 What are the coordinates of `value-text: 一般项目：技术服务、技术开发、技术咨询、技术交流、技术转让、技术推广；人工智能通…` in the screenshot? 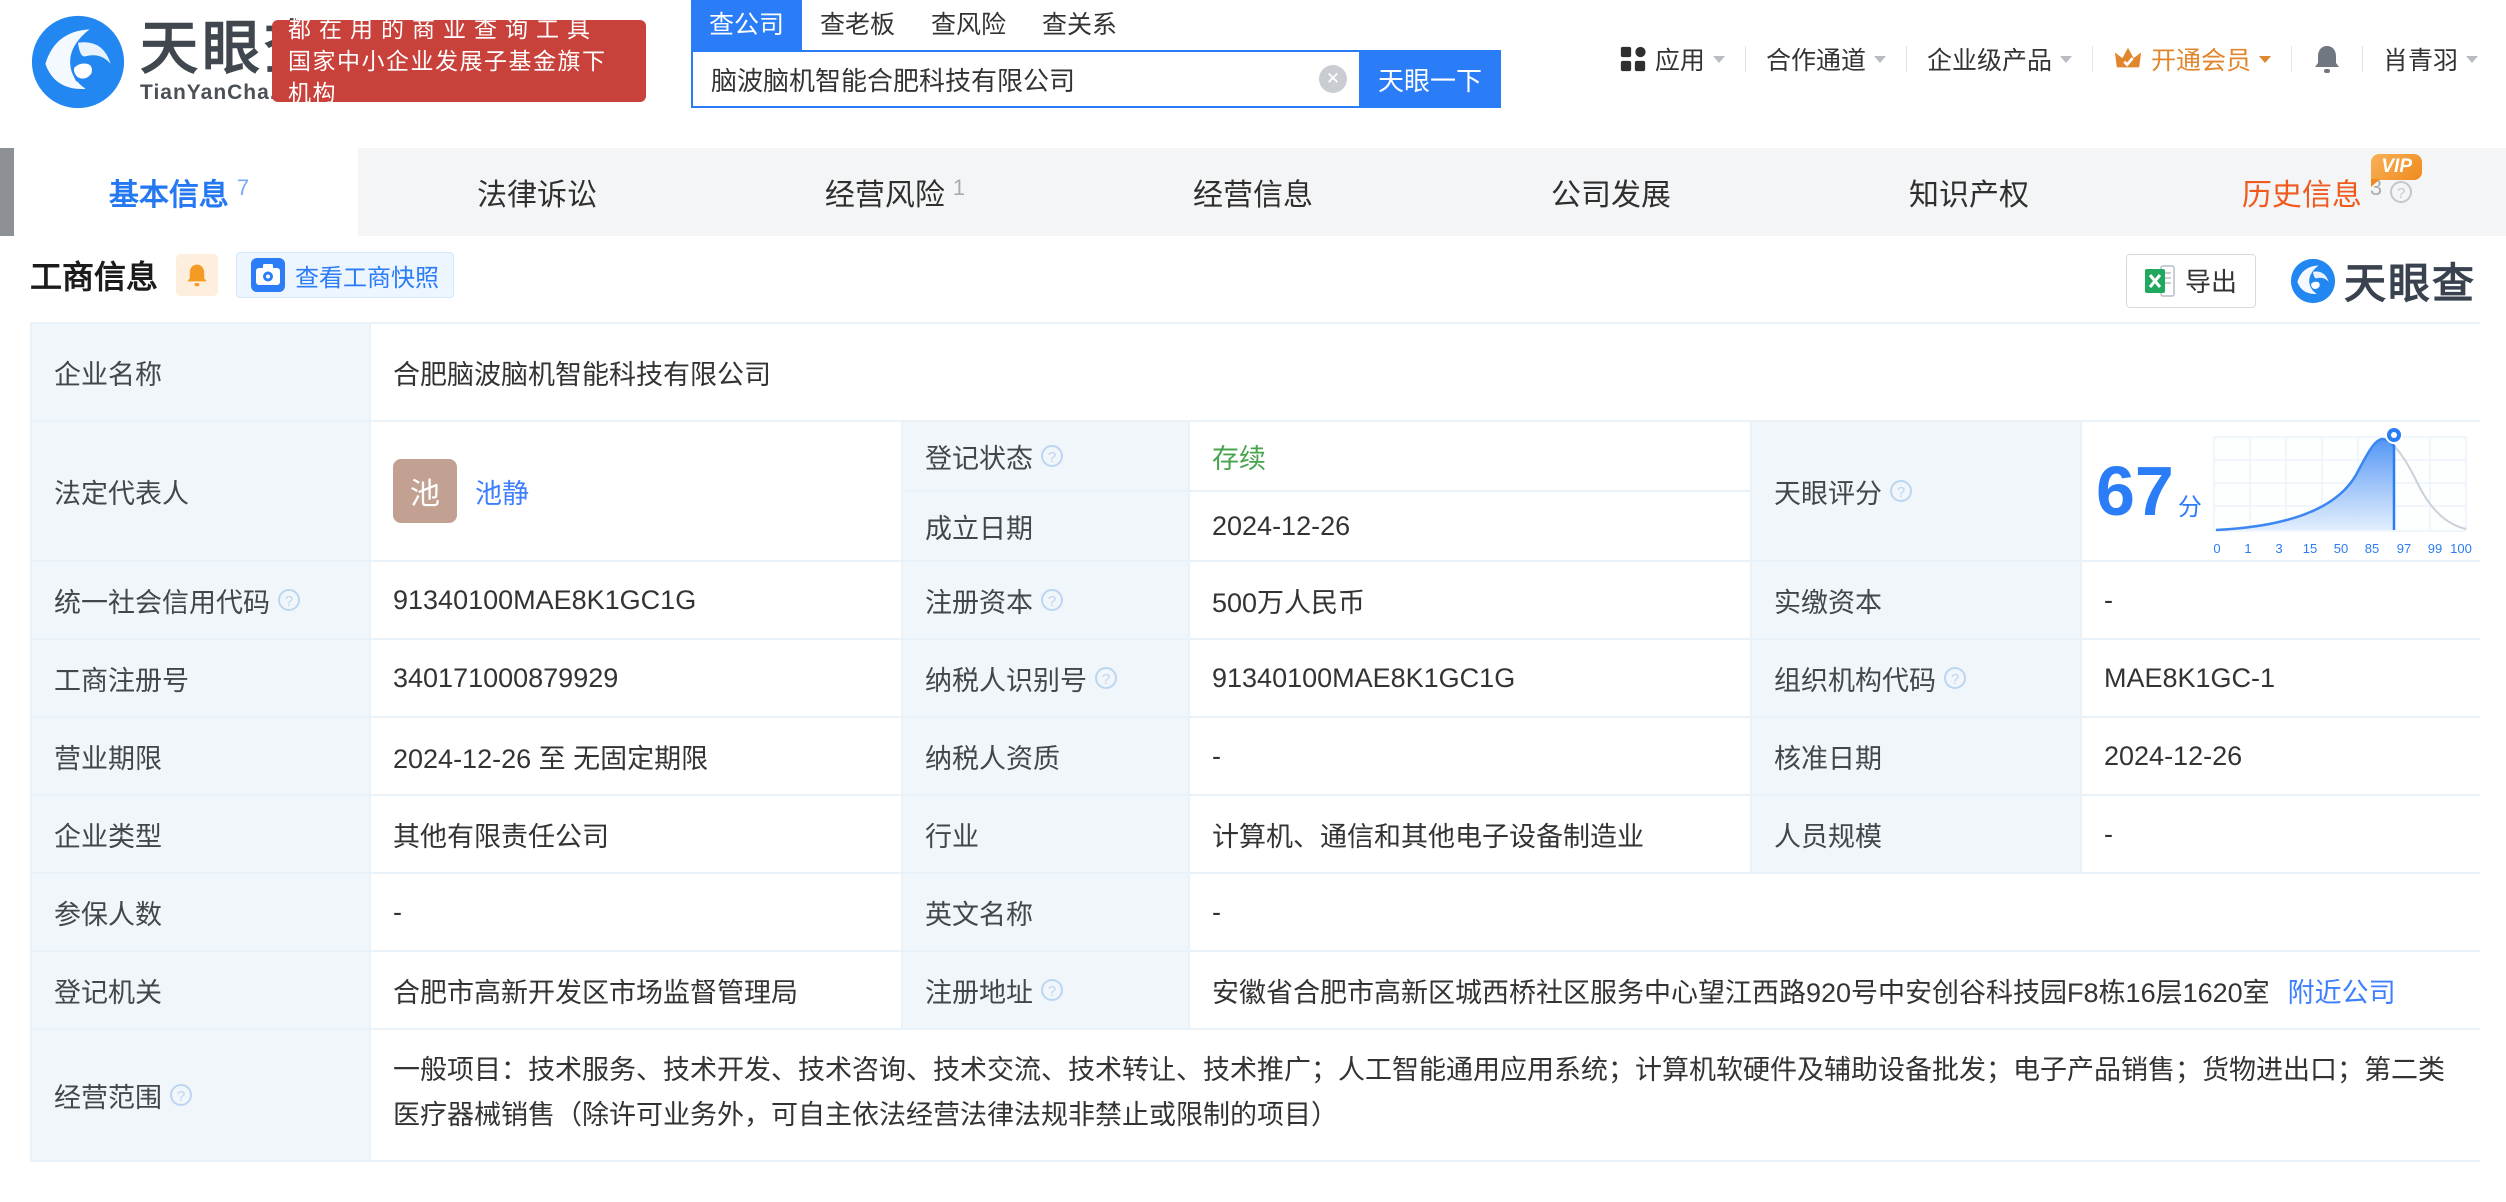 It's located at (1419, 1092).